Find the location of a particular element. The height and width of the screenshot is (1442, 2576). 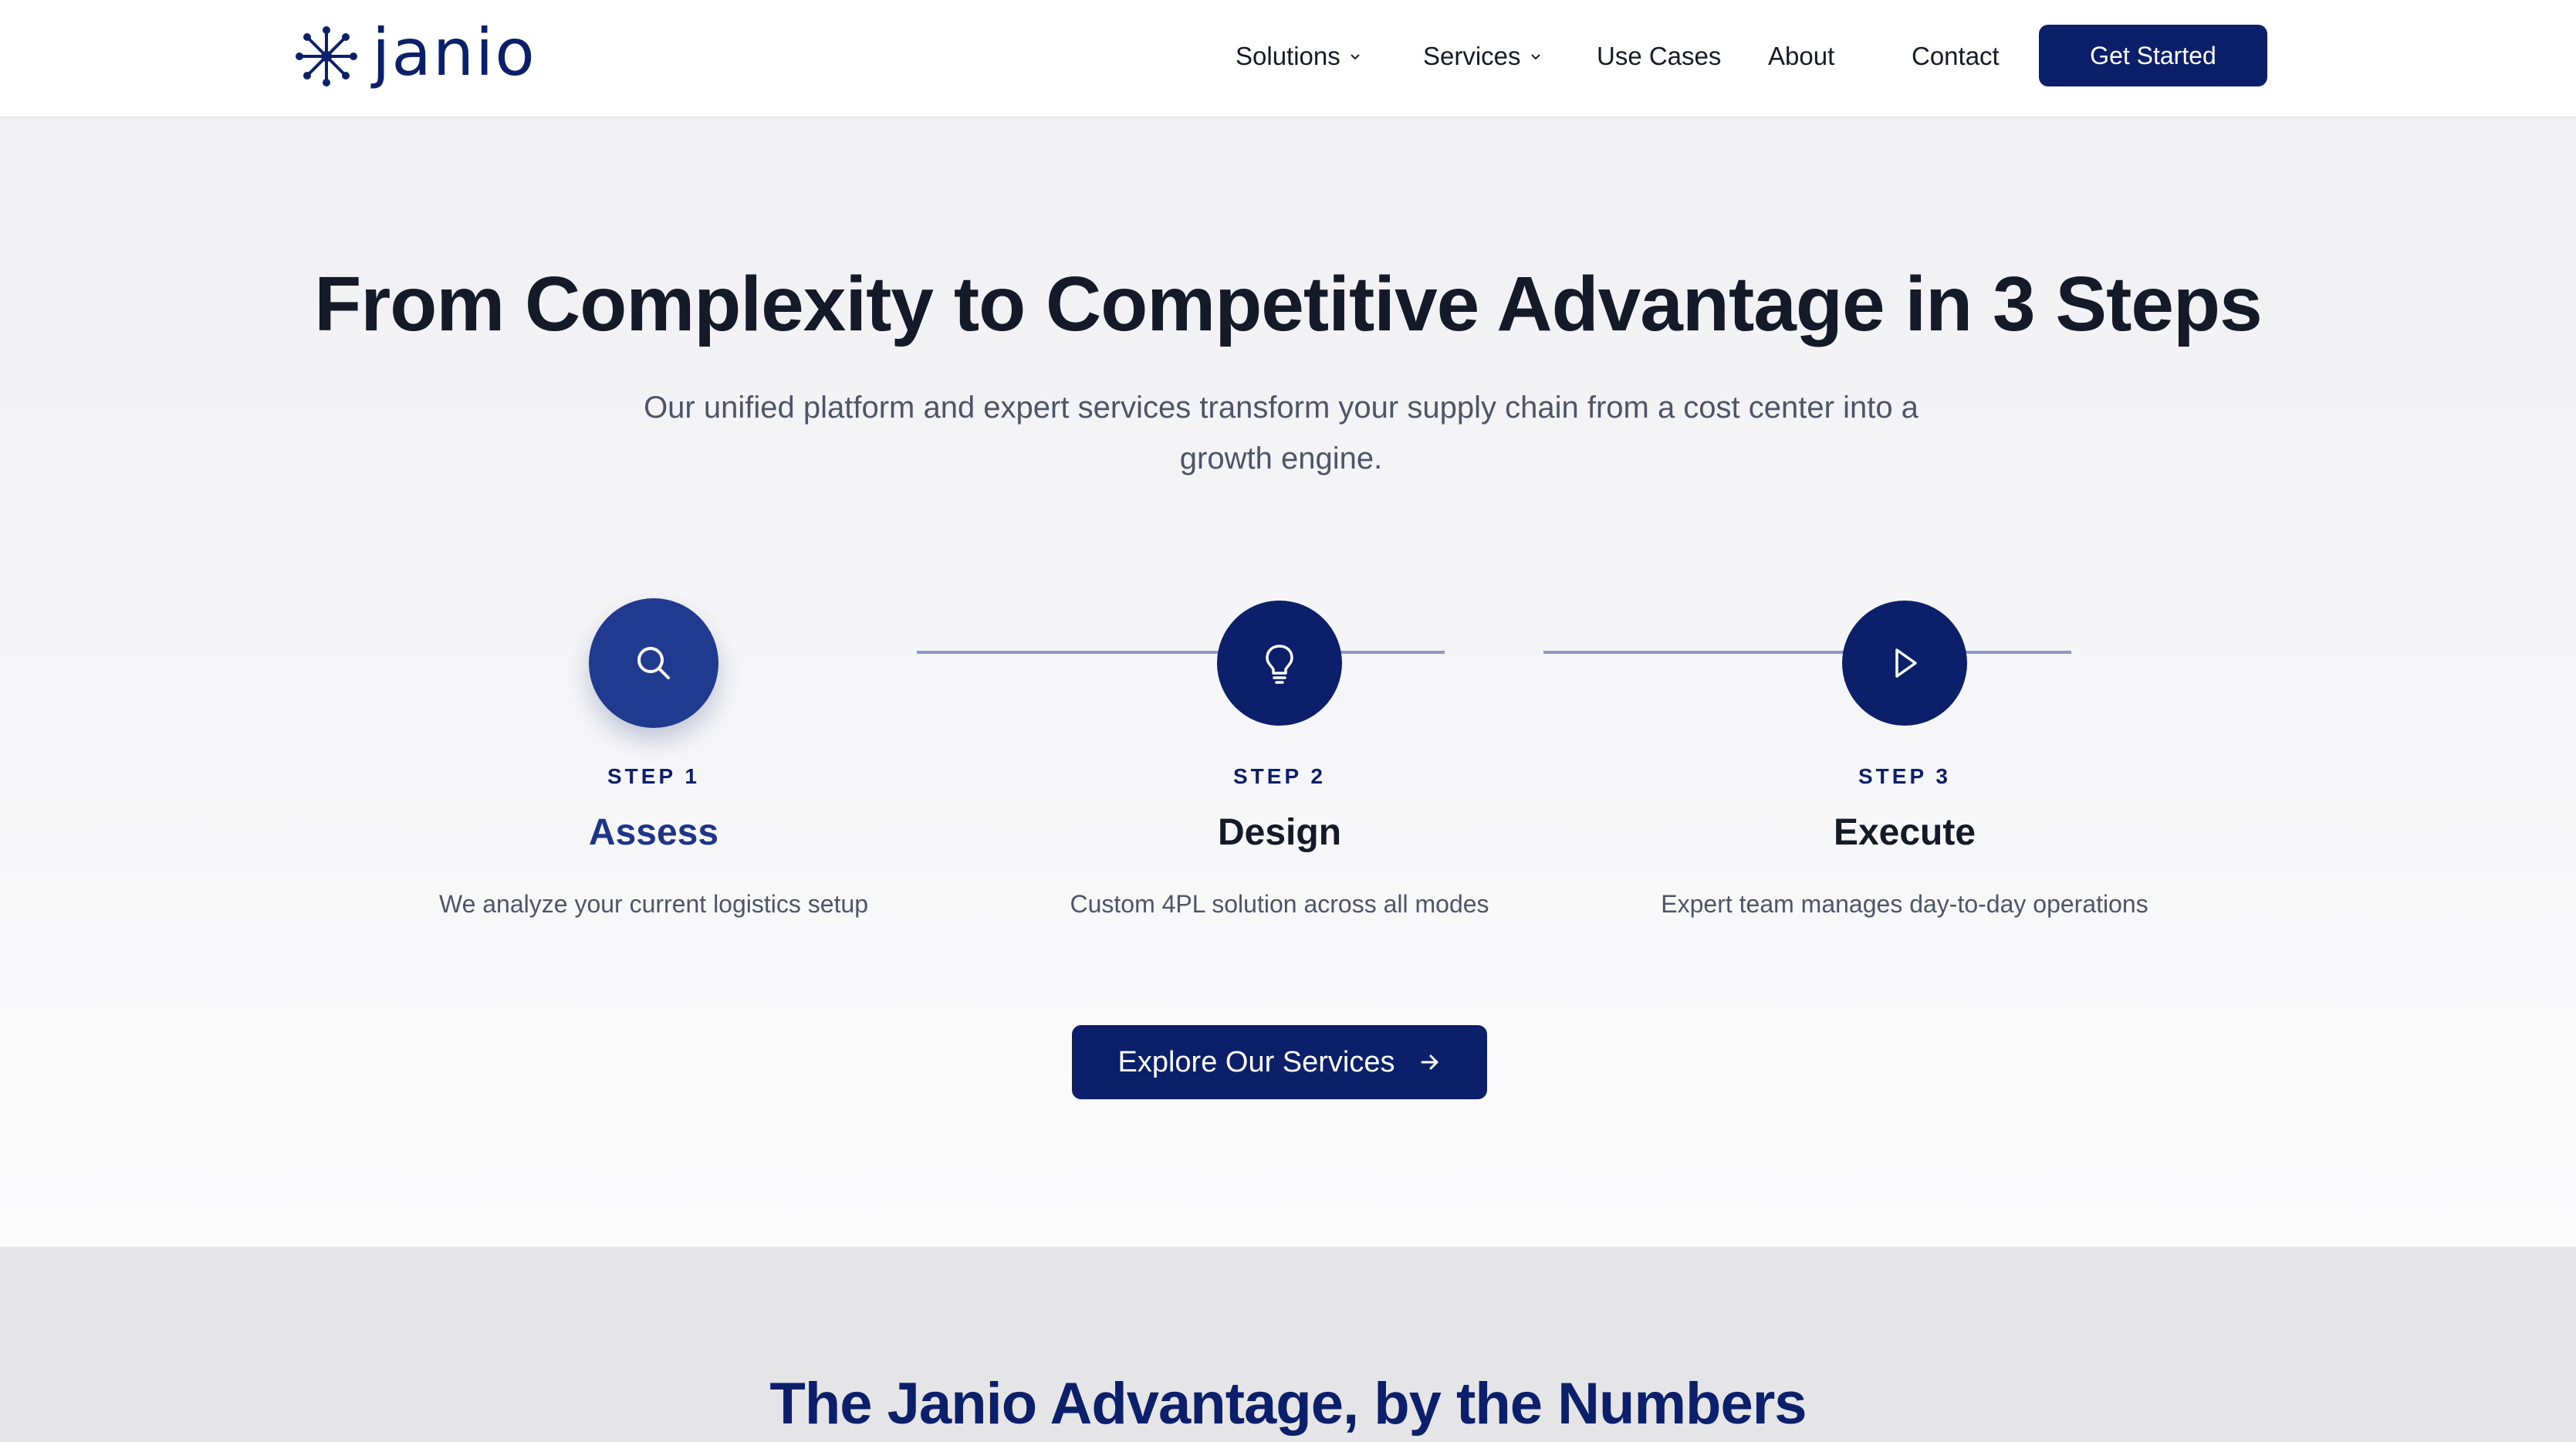

lightbulb-icon is located at coordinates (1279, 665).